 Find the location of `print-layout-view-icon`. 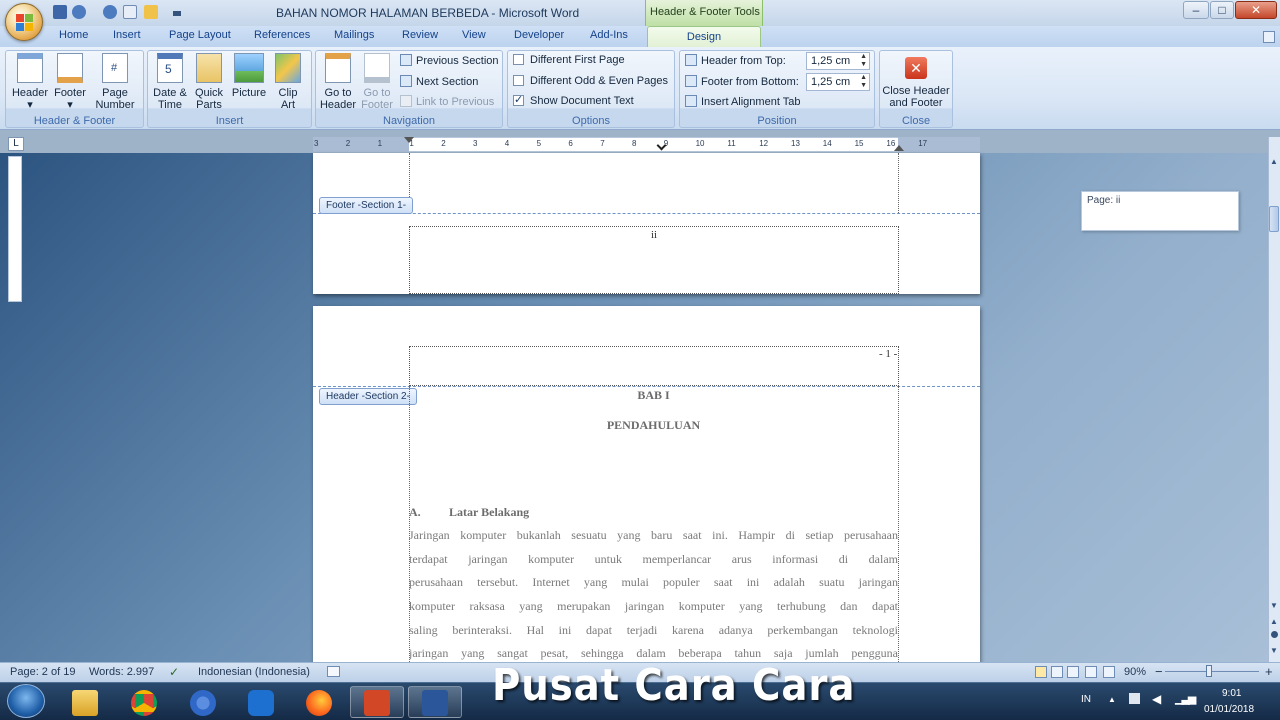

print-layout-view-icon is located at coordinates (1041, 672).